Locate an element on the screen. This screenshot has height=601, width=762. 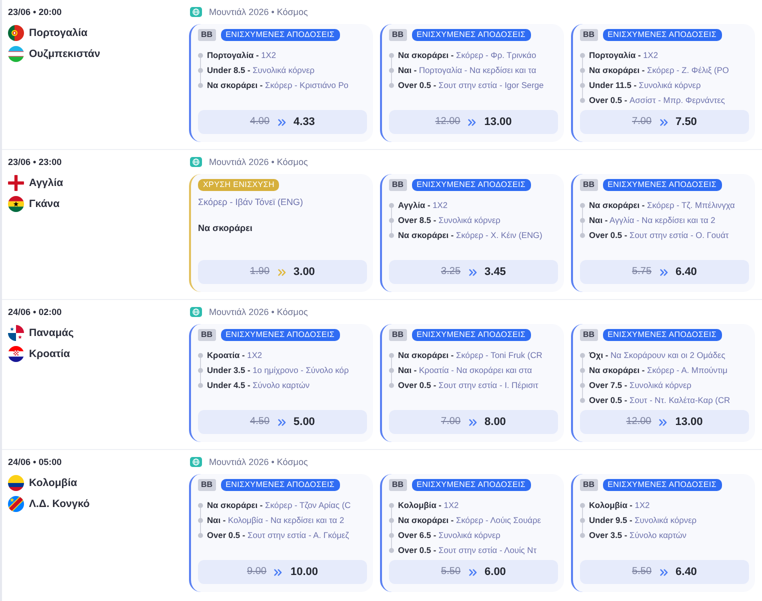
selection-text: Under 3.5 - 1ο ημίχρονο - Σύνολο κόρ is located at coordinates (278, 370).